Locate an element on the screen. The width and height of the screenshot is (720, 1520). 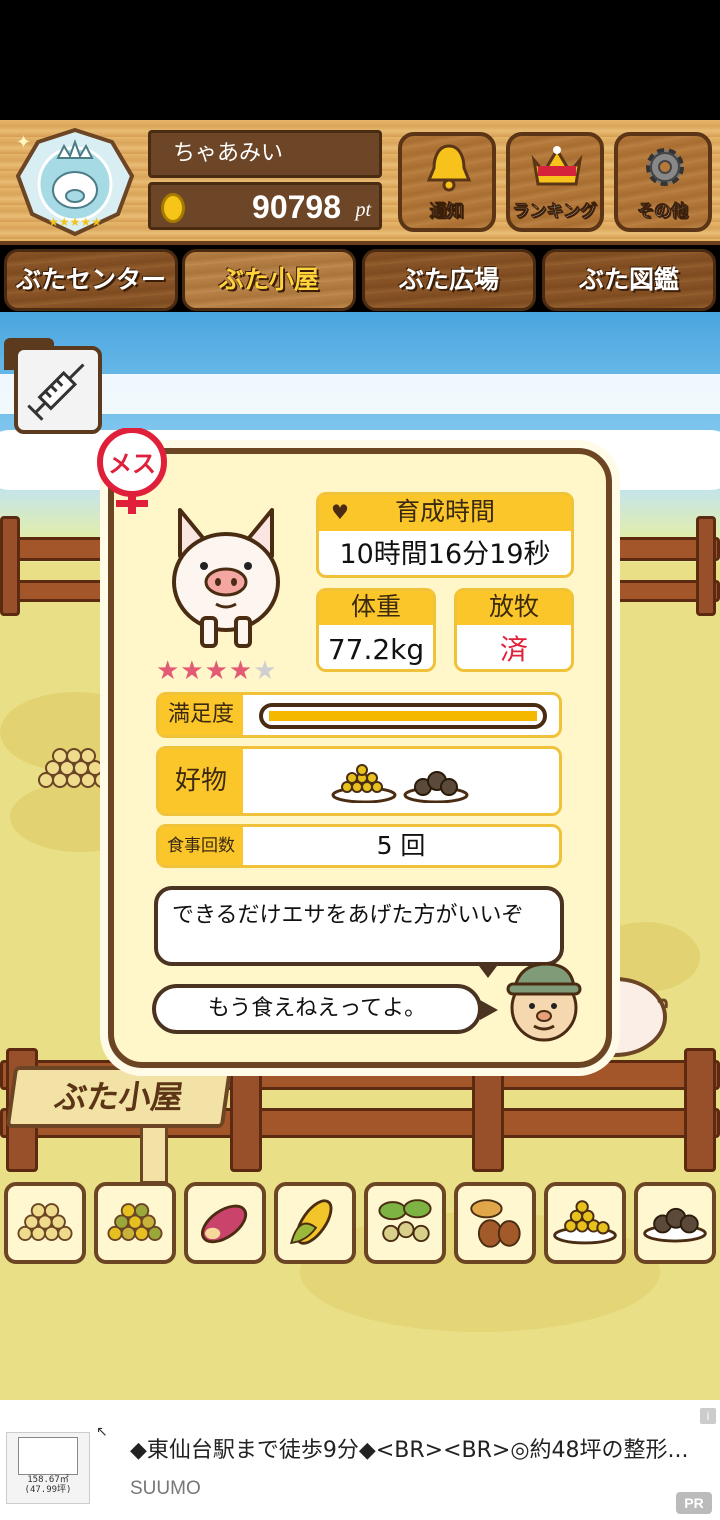
acorn-icon is located at coordinates (495, 1223).